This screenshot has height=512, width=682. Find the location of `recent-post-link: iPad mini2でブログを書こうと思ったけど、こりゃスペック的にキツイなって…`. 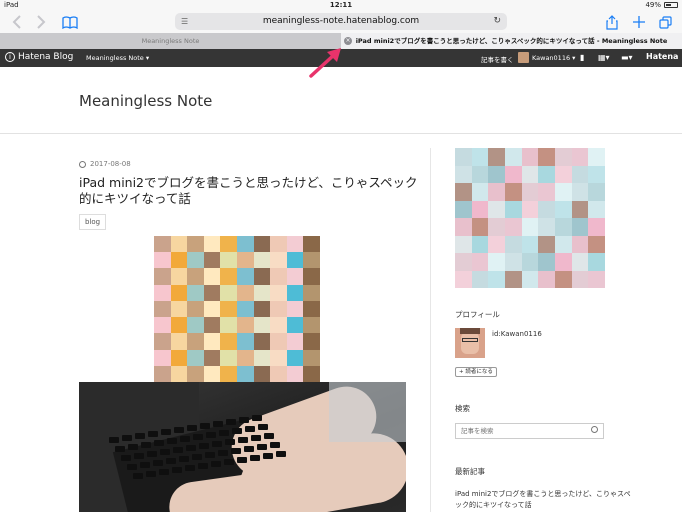

recent-post-link: iPad mini2でブログを書こうと思ったけど、こりゃスペック的にキツイなって… is located at coordinates (545, 500).